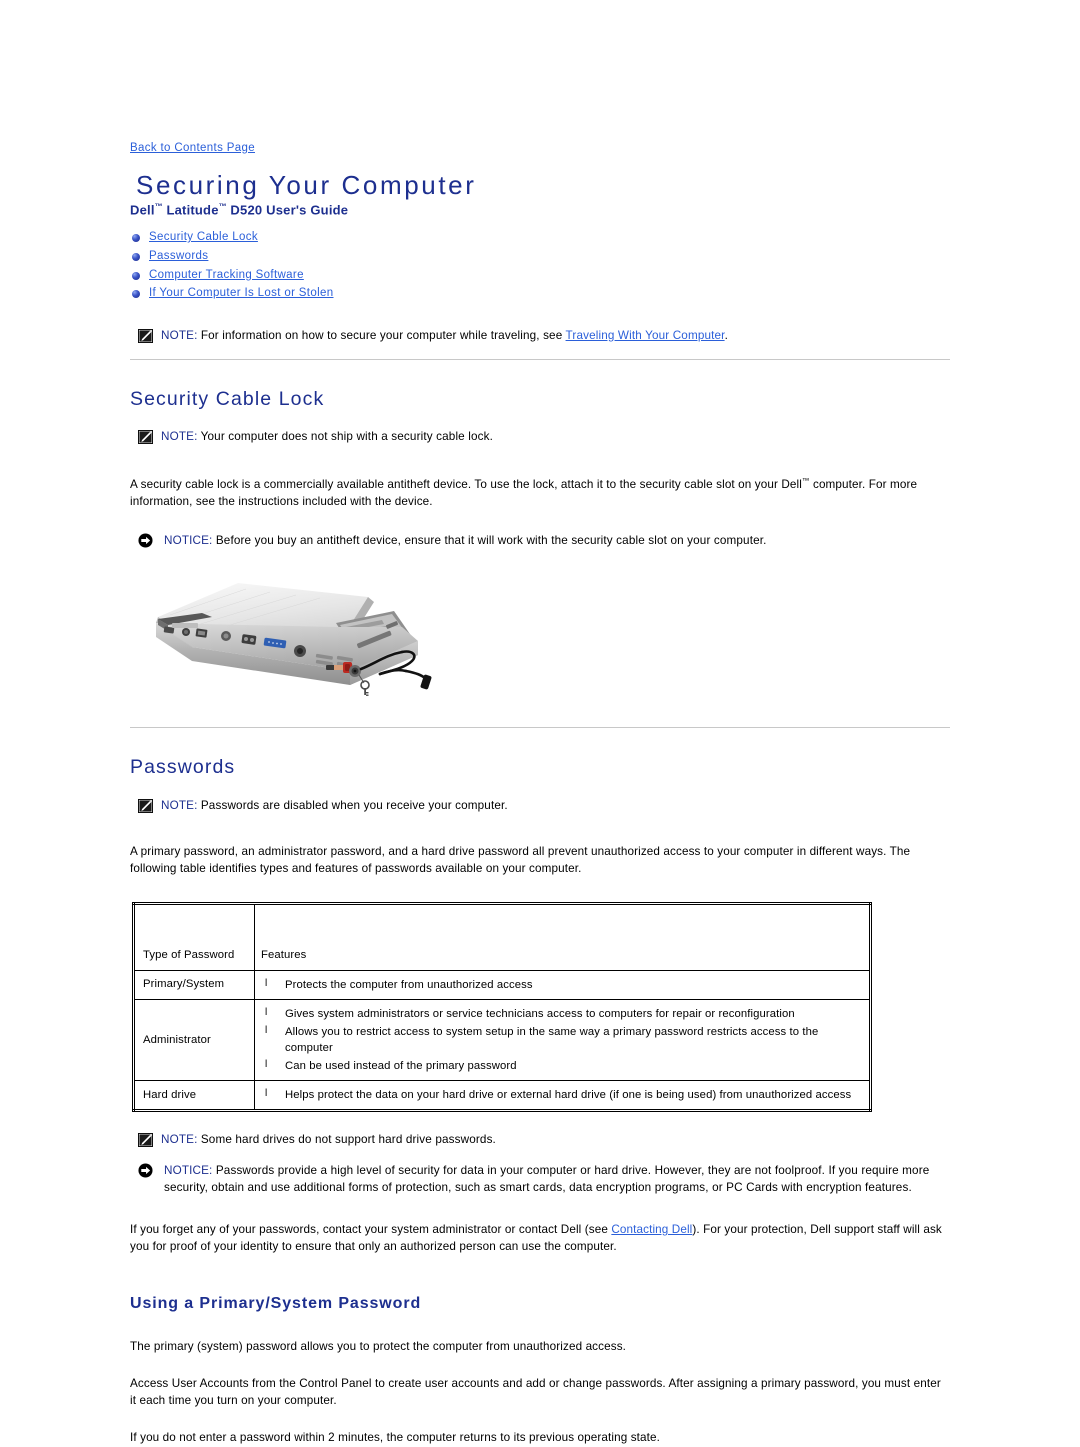  What do you see at coordinates (645, 335) in the screenshot?
I see `traveling-with-your-computer-link: Traveling With Your Computer` at bounding box center [645, 335].